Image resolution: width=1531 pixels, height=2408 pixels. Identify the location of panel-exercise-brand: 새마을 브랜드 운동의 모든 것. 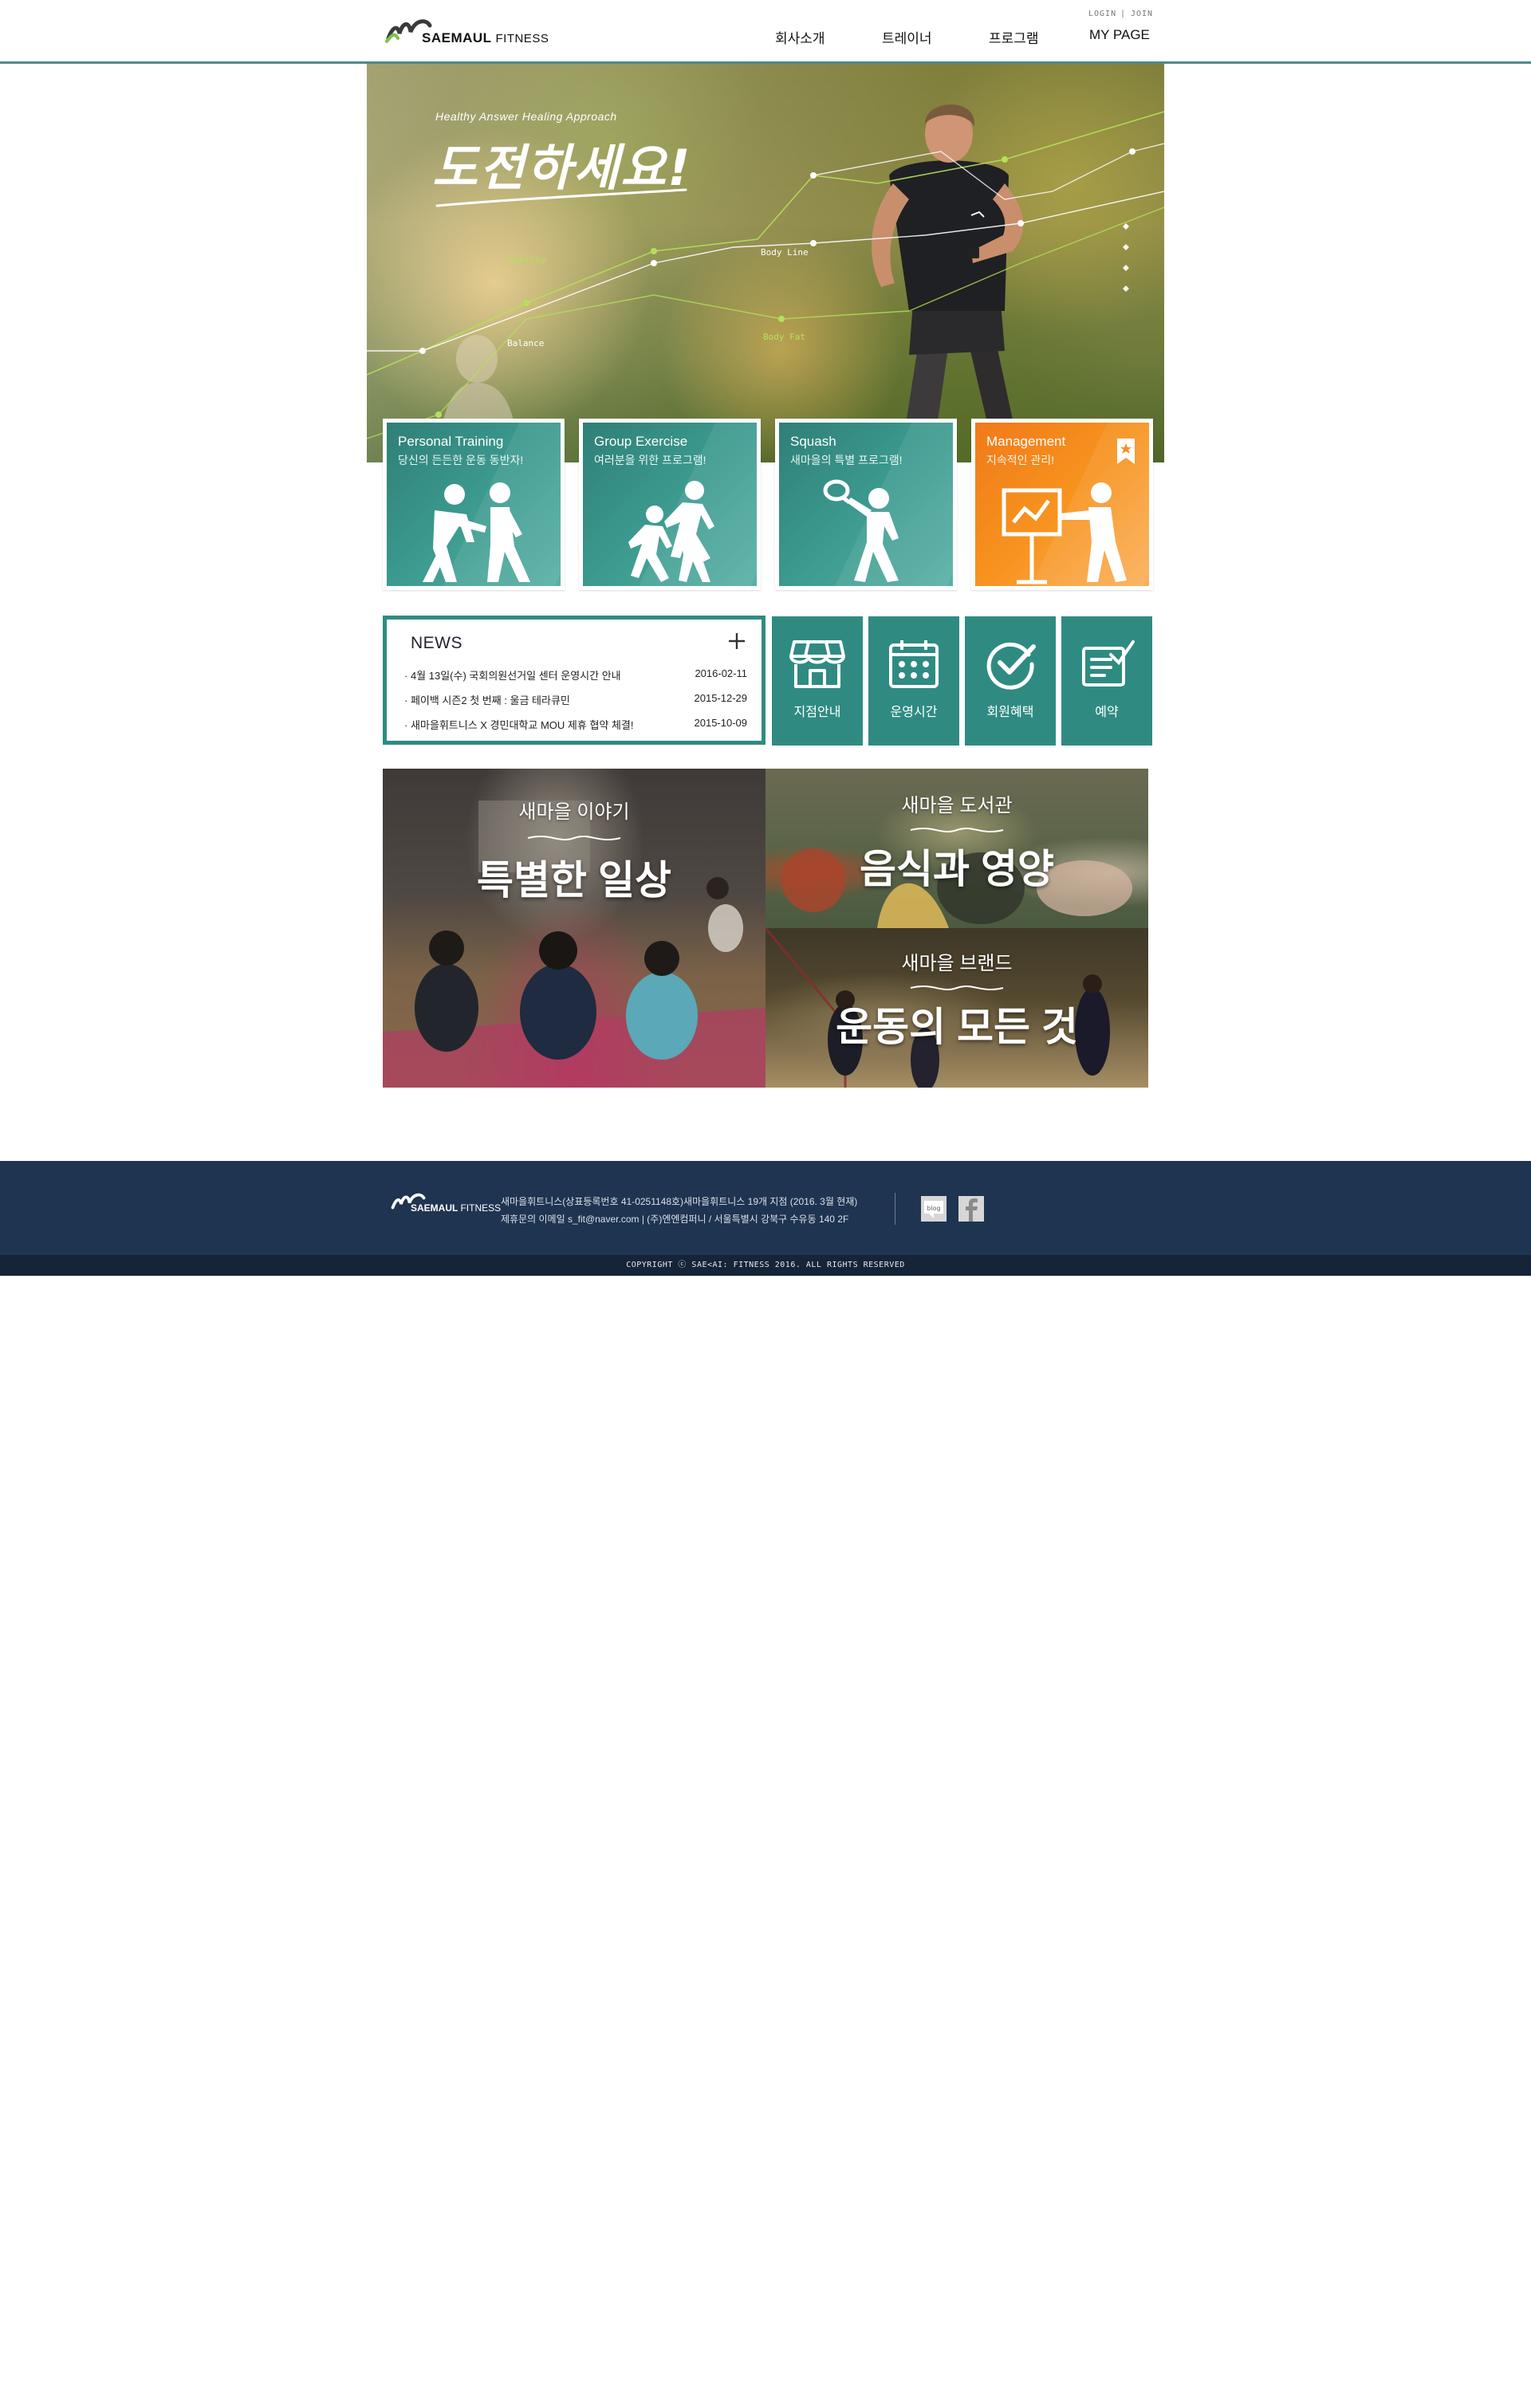
(957, 1008).